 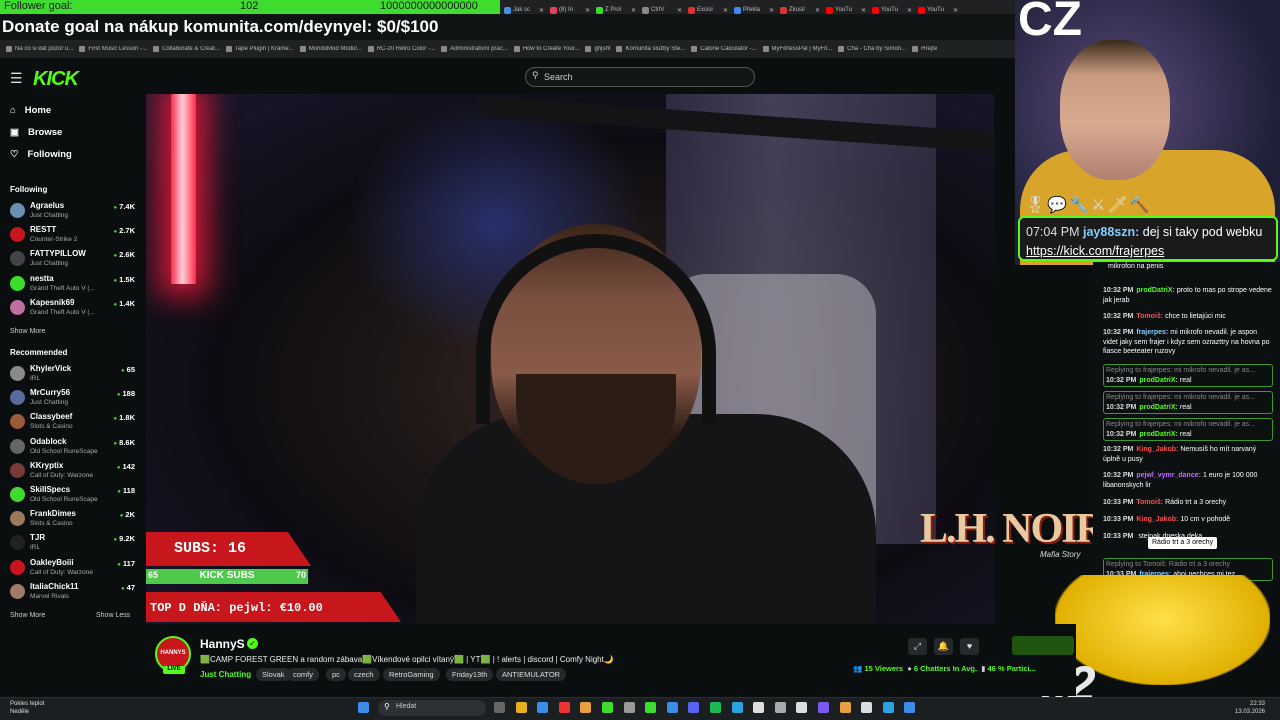 What do you see at coordinates (72, 376) in the screenshot?
I see `channel-item: KhylerVick IRL 65` at bounding box center [72, 376].